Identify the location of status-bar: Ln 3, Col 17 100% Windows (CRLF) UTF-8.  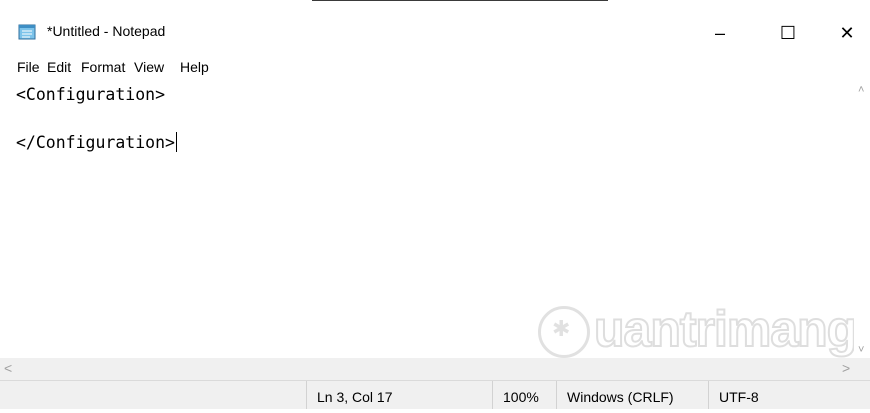
(435, 394).